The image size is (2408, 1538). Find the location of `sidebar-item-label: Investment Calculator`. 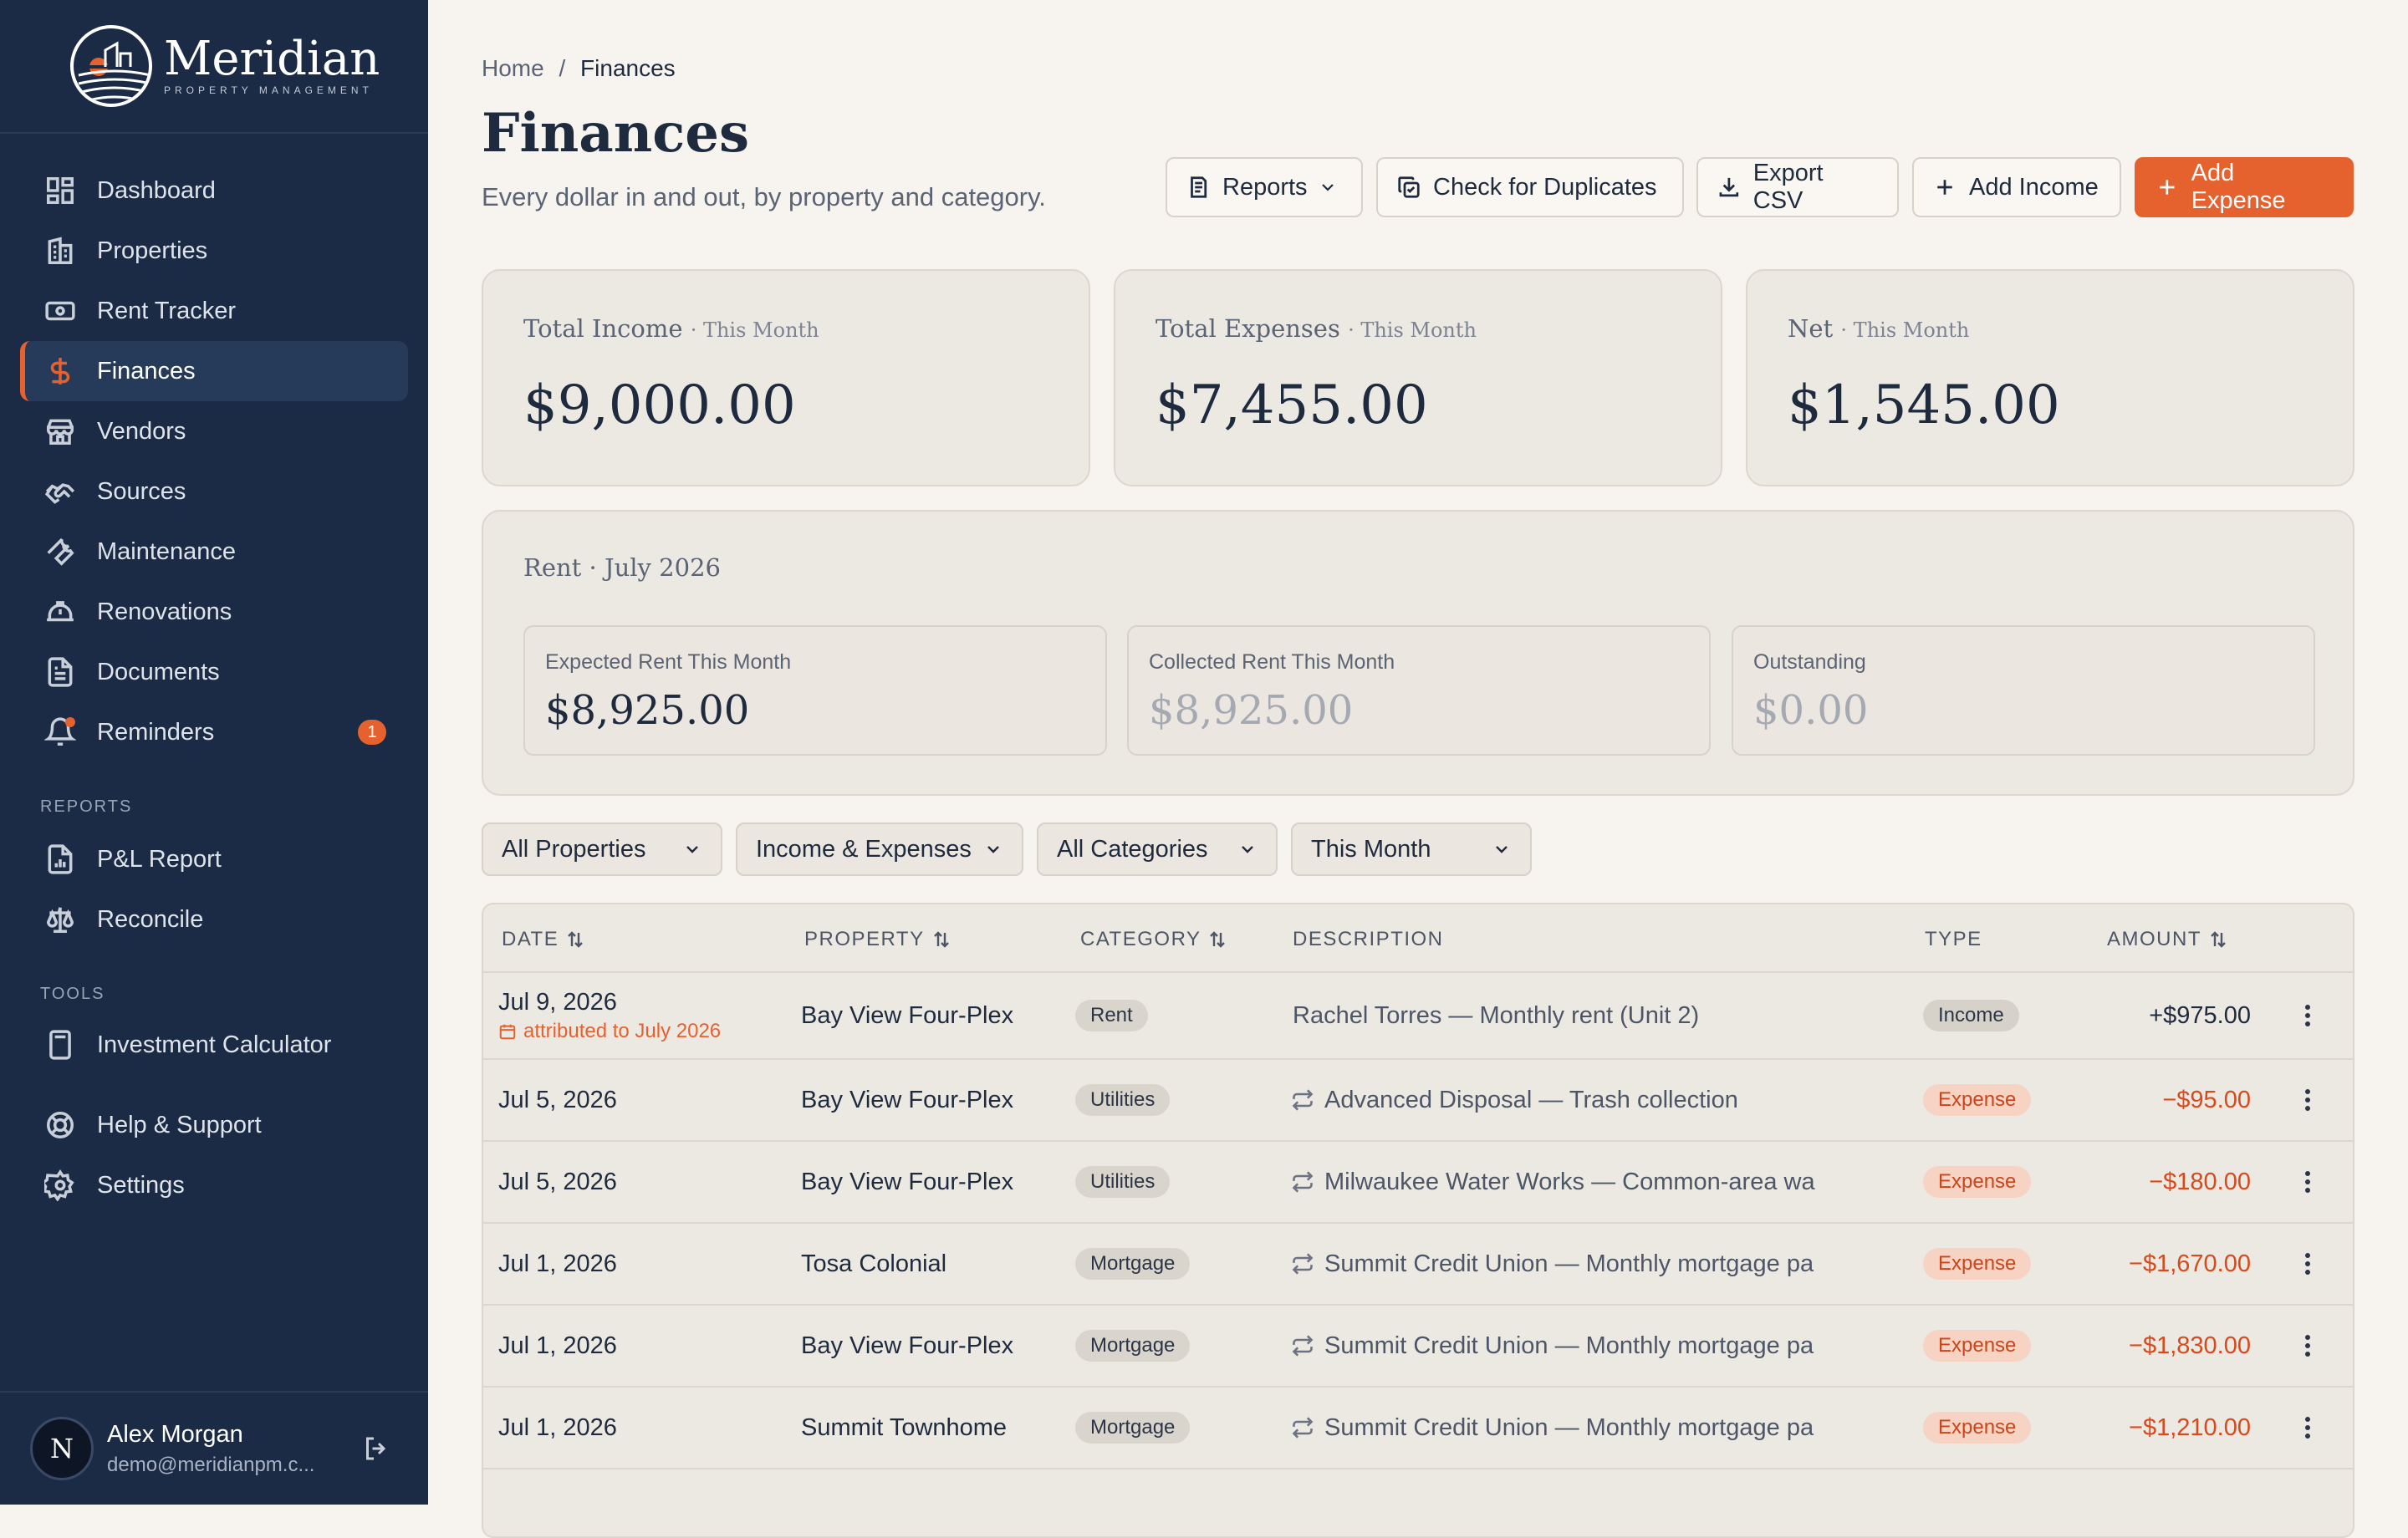

sidebar-item-label: Investment Calculator is located at coordinates (214, 1044).